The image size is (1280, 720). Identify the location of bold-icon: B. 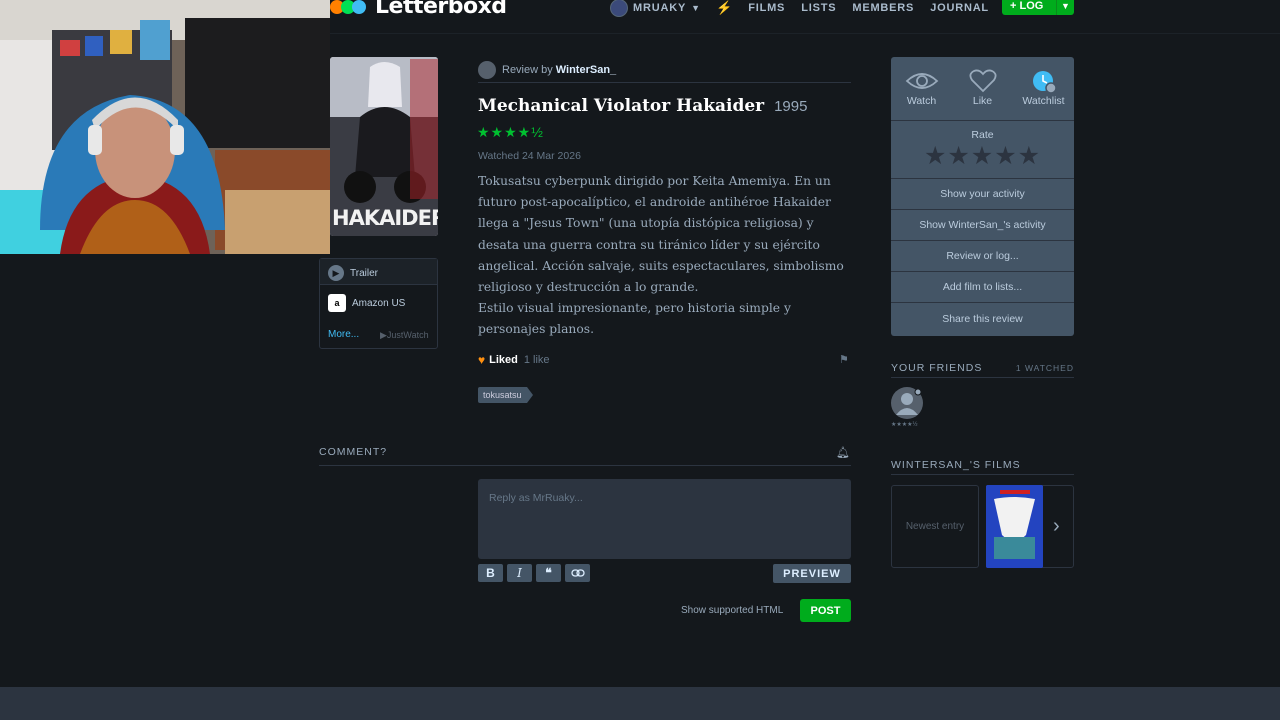
(490, 573).